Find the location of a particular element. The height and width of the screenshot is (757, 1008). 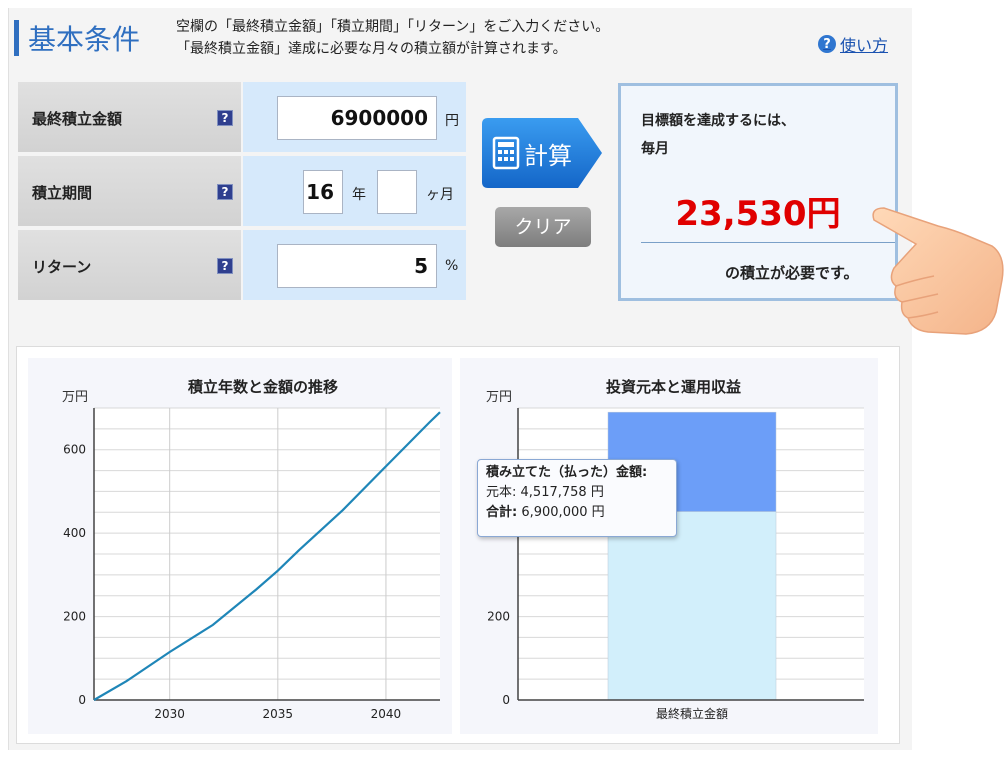

period-label-cell: 積立期間 ? is located at coordinates (129, 192).